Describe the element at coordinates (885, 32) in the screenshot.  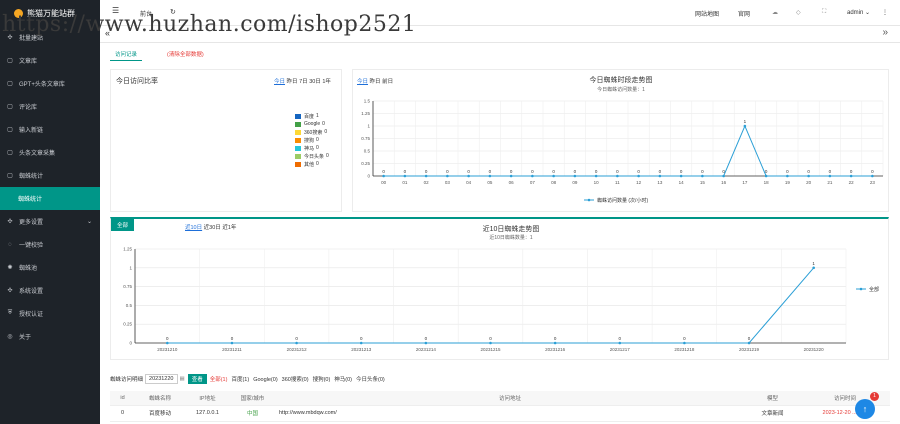
I see `tabs-next-icon: »` at that location.